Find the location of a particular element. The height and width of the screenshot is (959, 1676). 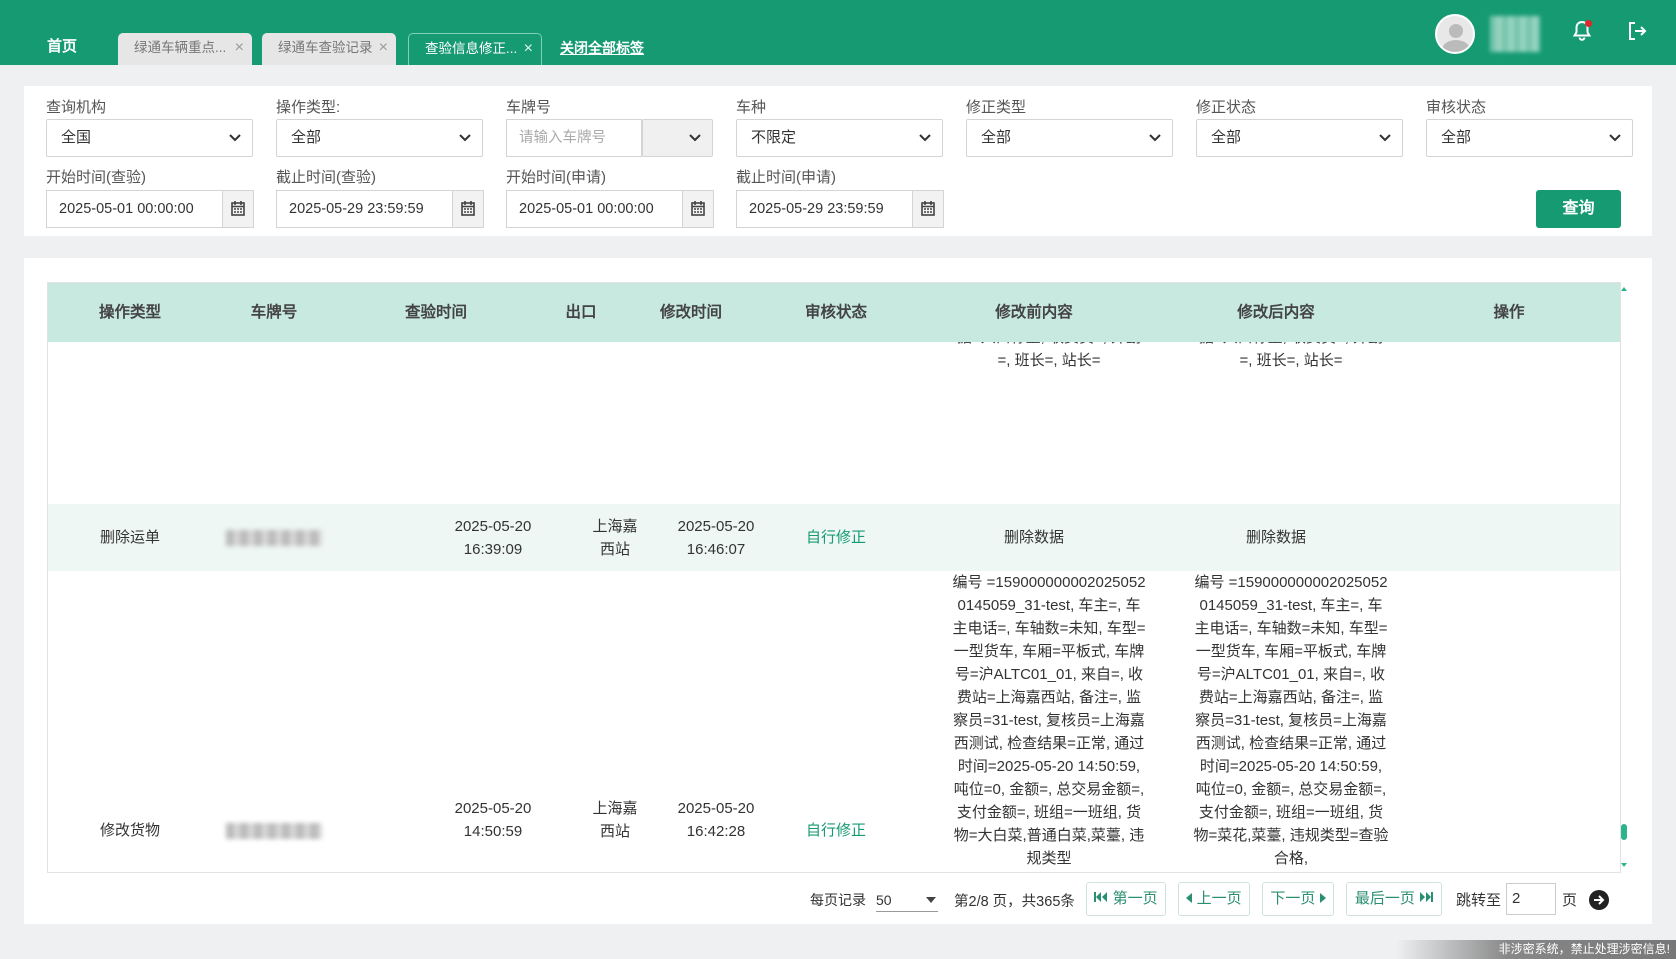

caret-left-icon is located at coordinates (1189, 898).